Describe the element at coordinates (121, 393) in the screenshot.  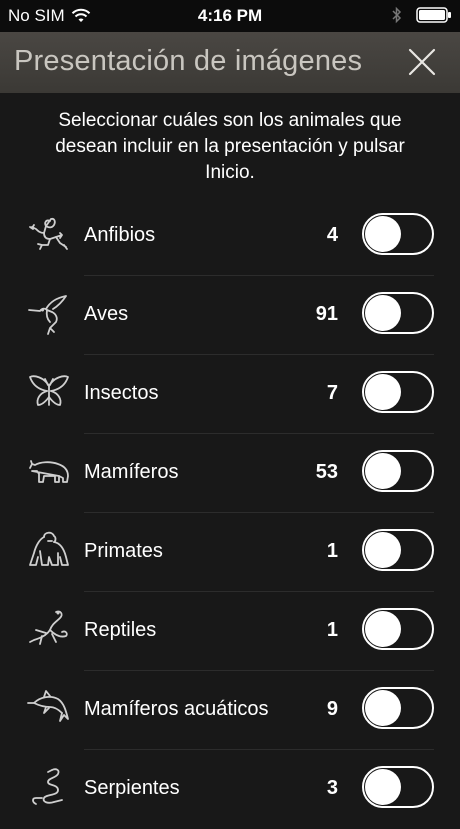
I see `category-label: Insectos` at that location.